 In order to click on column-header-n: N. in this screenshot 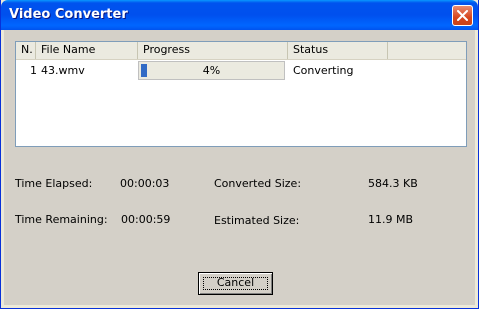, I will do `click(26, 50)`.